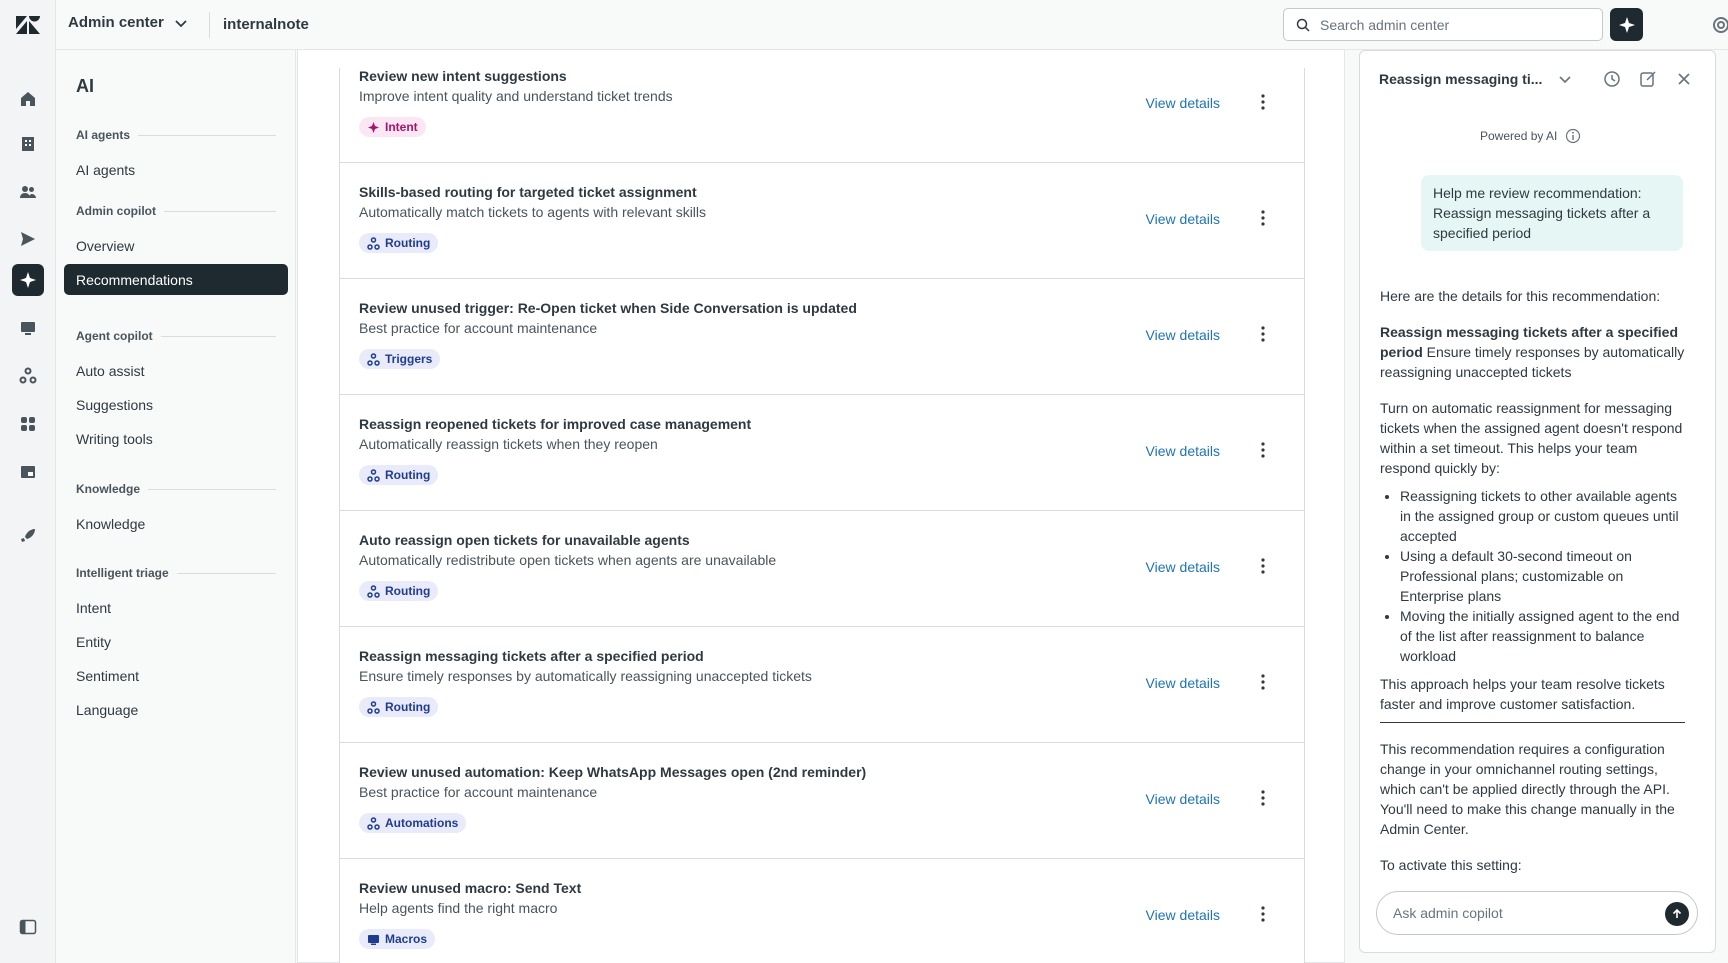  I want to click on admin-copilot-button, so click(1626, 24).